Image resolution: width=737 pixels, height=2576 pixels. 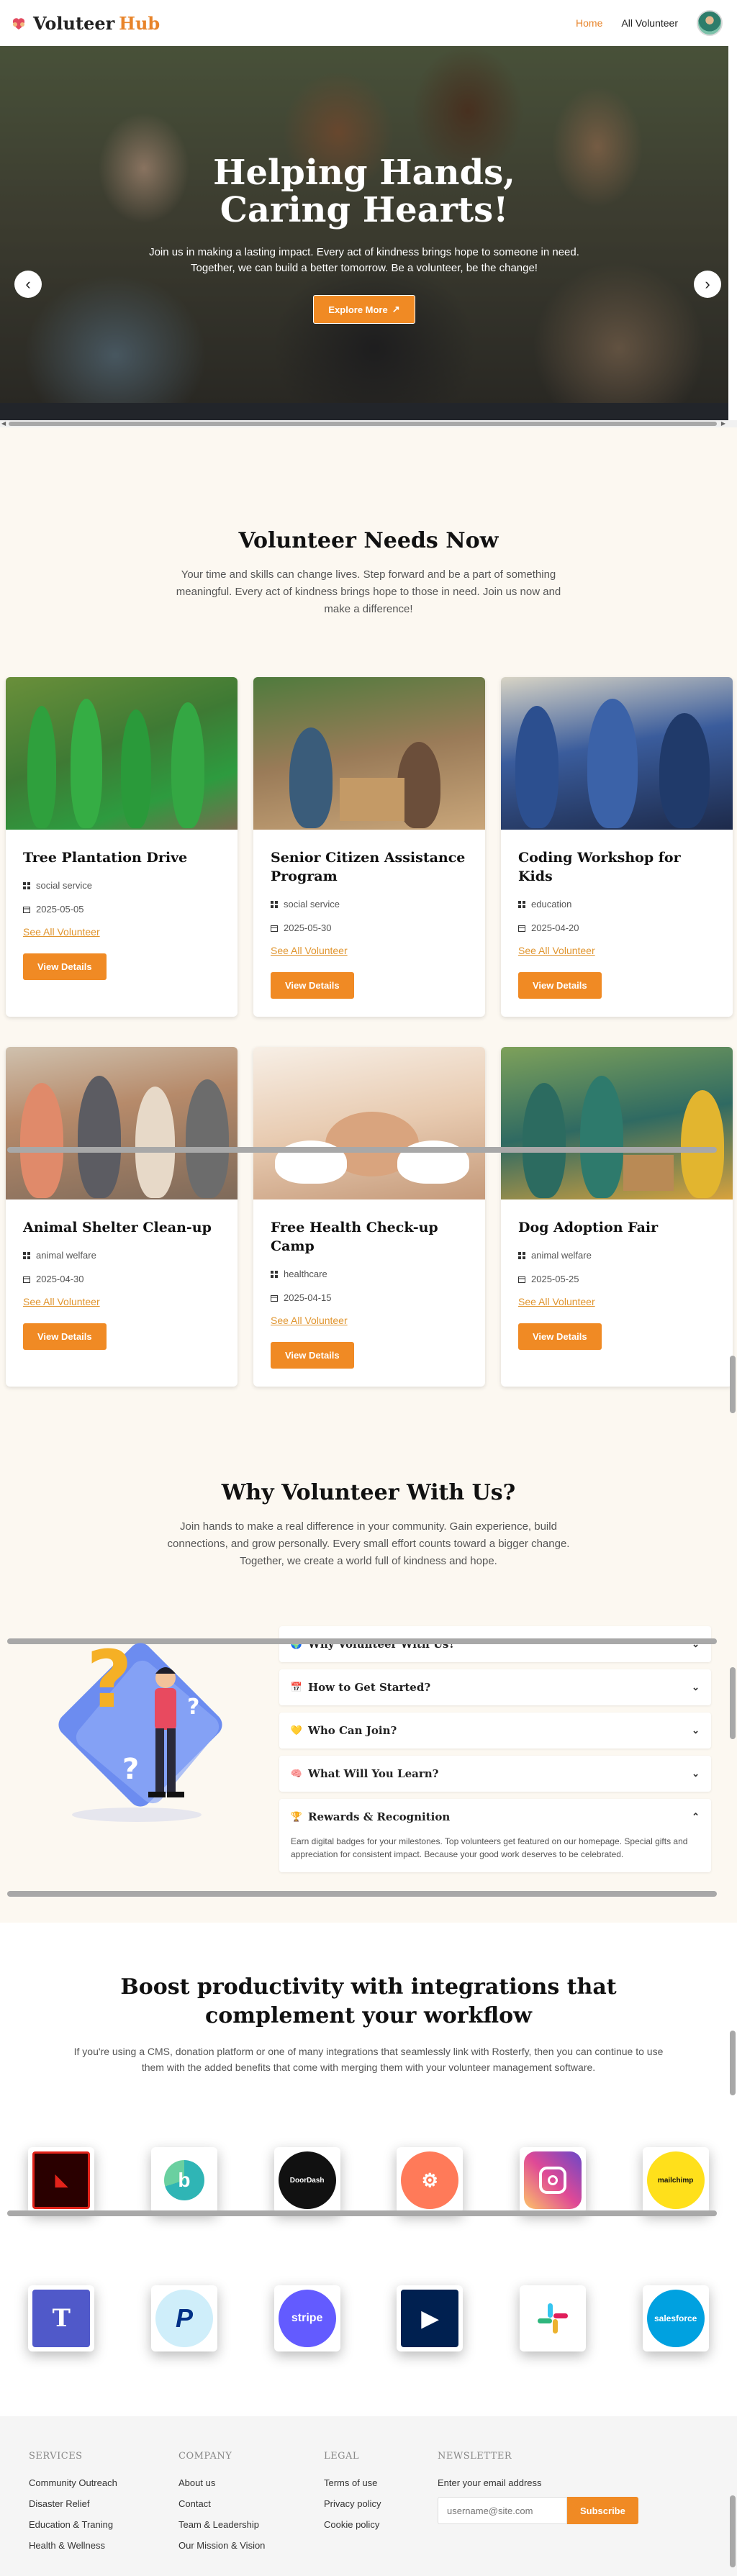 What do you see at coordinates (381, 2482) in the screenshot?
I see `footer-link: Terms of use` at bounding box center [381, 2482].